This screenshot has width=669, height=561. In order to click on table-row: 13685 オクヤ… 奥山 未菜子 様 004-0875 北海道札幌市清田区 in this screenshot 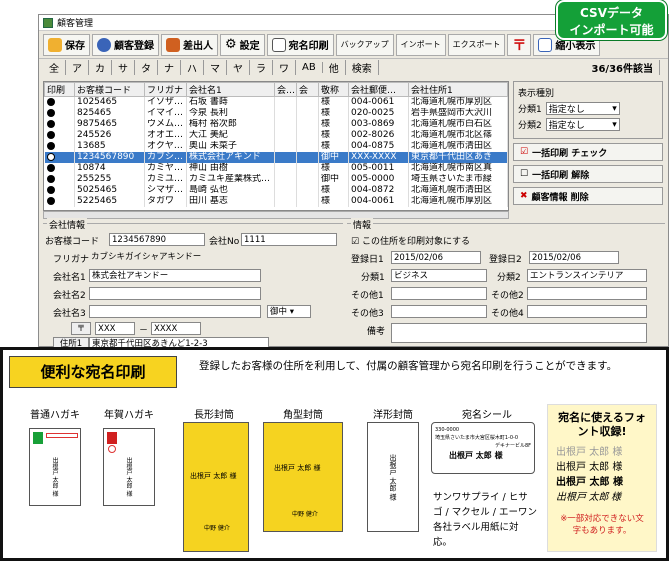, I will do `click(276, 146)`.